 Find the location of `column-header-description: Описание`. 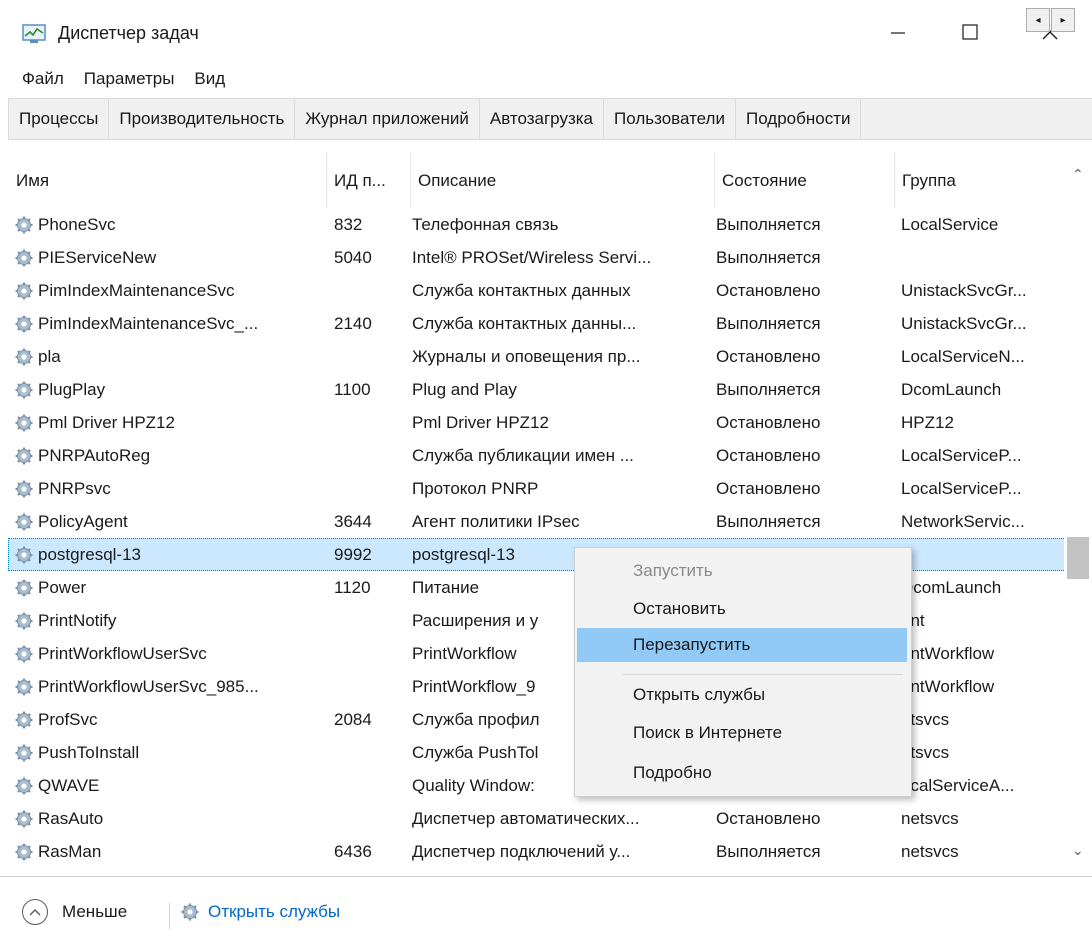

column-header-description: Описание is located at coordinates (562, 180).